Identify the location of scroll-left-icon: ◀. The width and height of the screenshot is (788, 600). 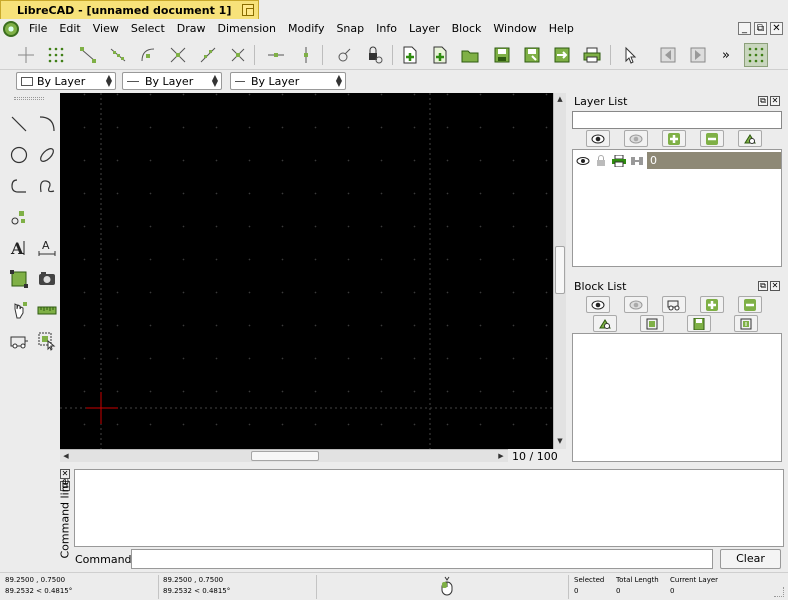
(66, 456).